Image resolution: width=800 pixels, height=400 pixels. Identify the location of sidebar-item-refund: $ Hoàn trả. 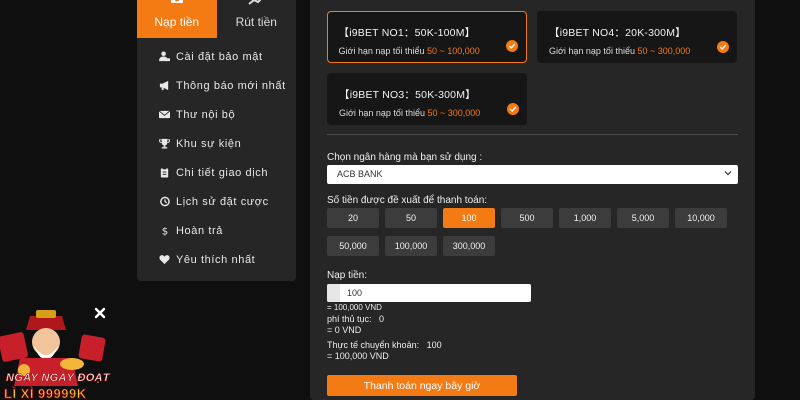
(216, 230).